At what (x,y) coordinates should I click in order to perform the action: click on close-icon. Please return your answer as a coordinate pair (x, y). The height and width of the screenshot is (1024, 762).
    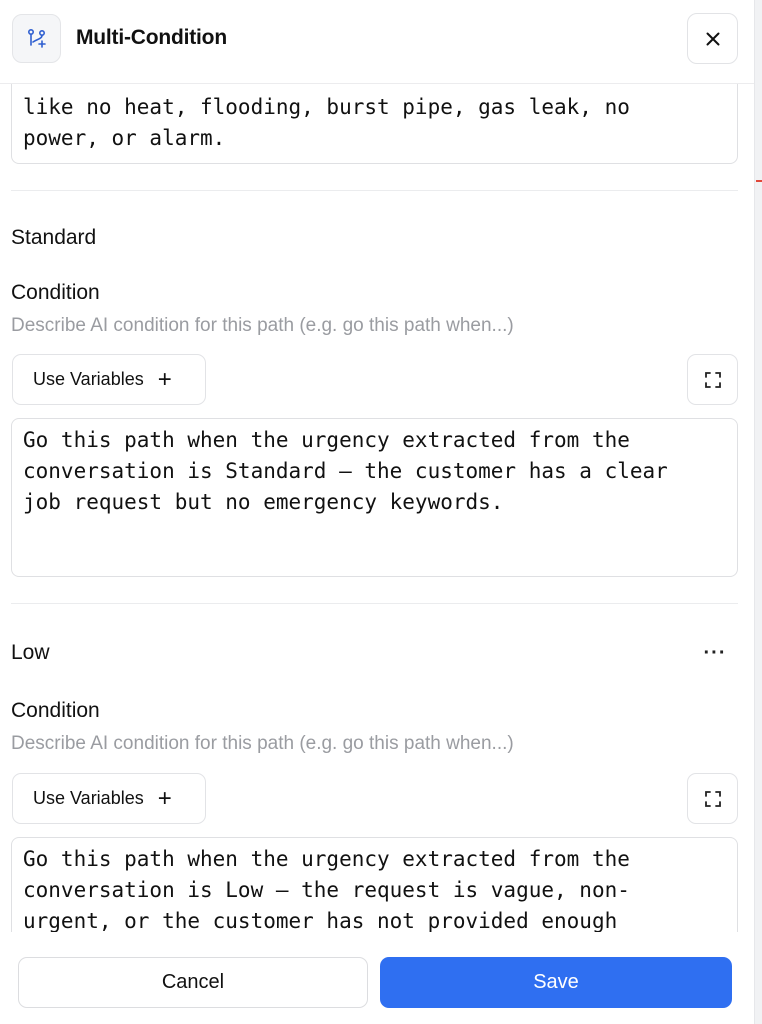
    Looking at the image, I should click on (712, 38).